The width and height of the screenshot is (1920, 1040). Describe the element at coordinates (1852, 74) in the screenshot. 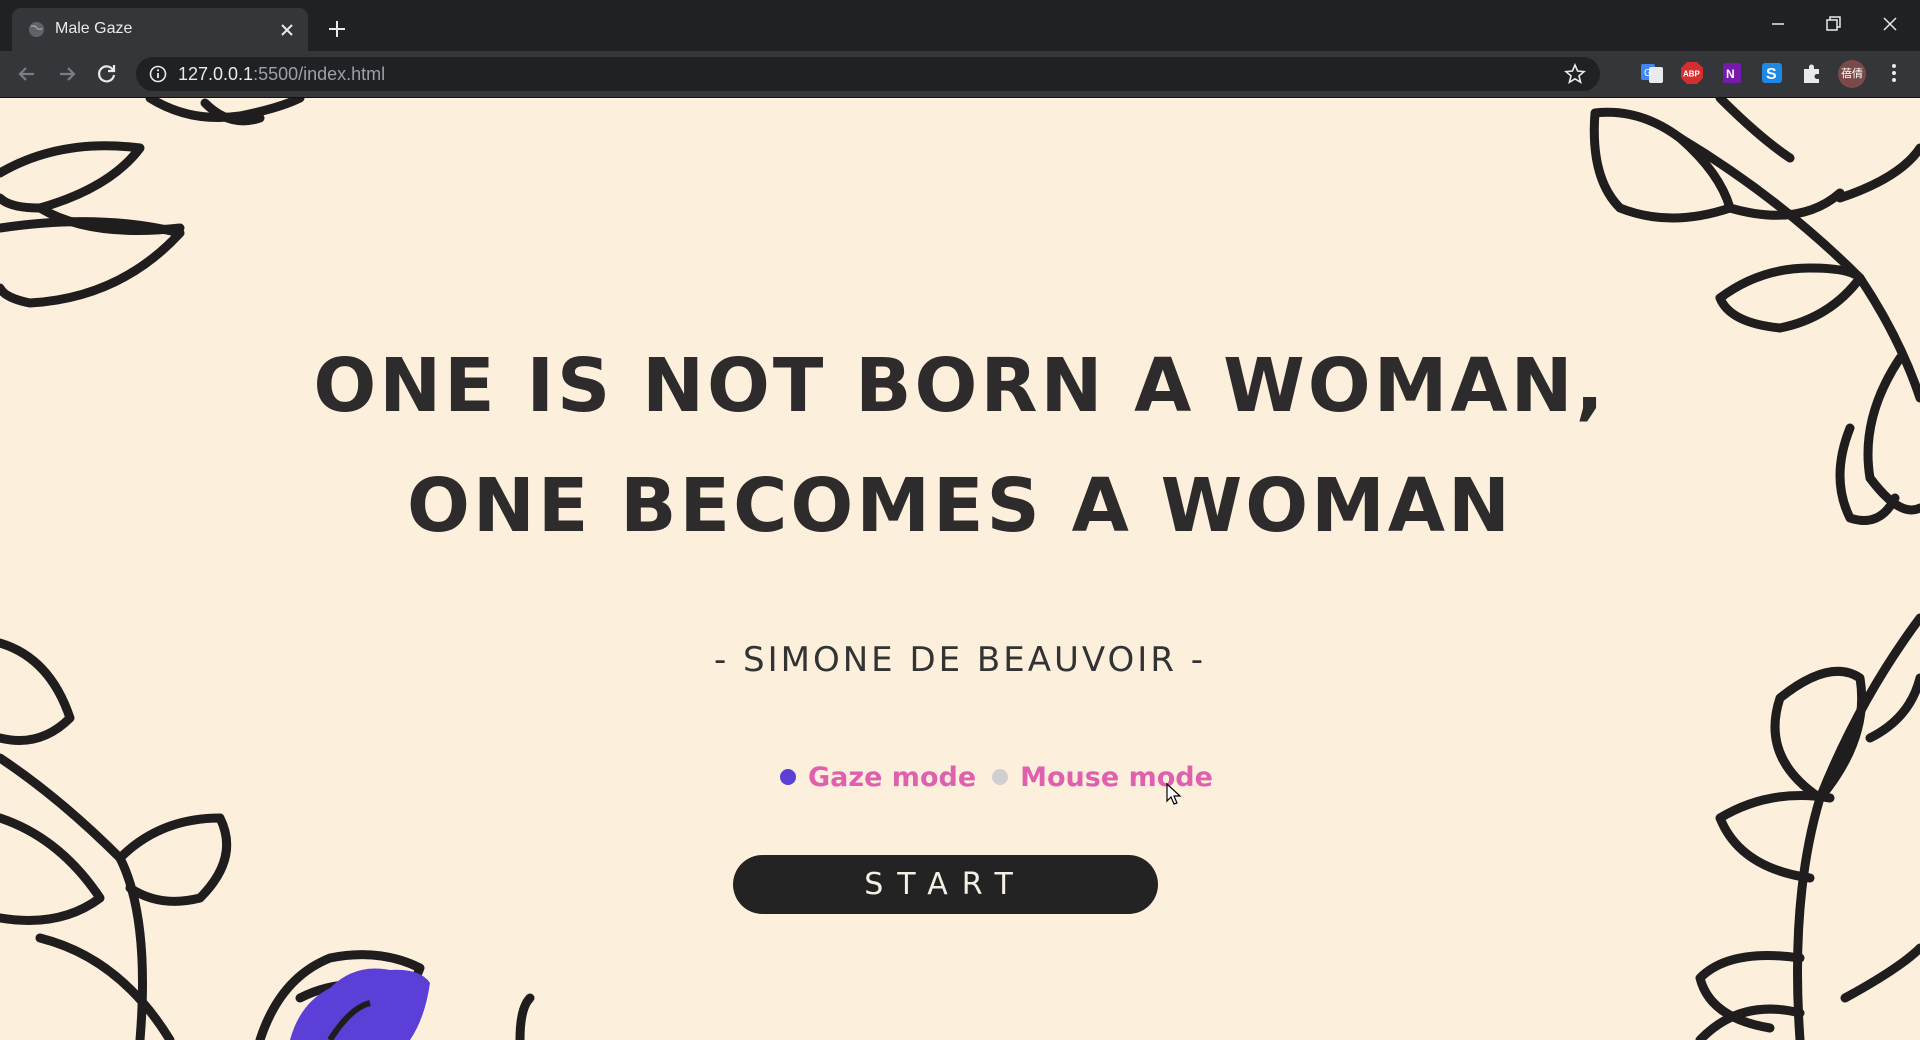

I see `profile-avatar: 蓓倩` at that location.